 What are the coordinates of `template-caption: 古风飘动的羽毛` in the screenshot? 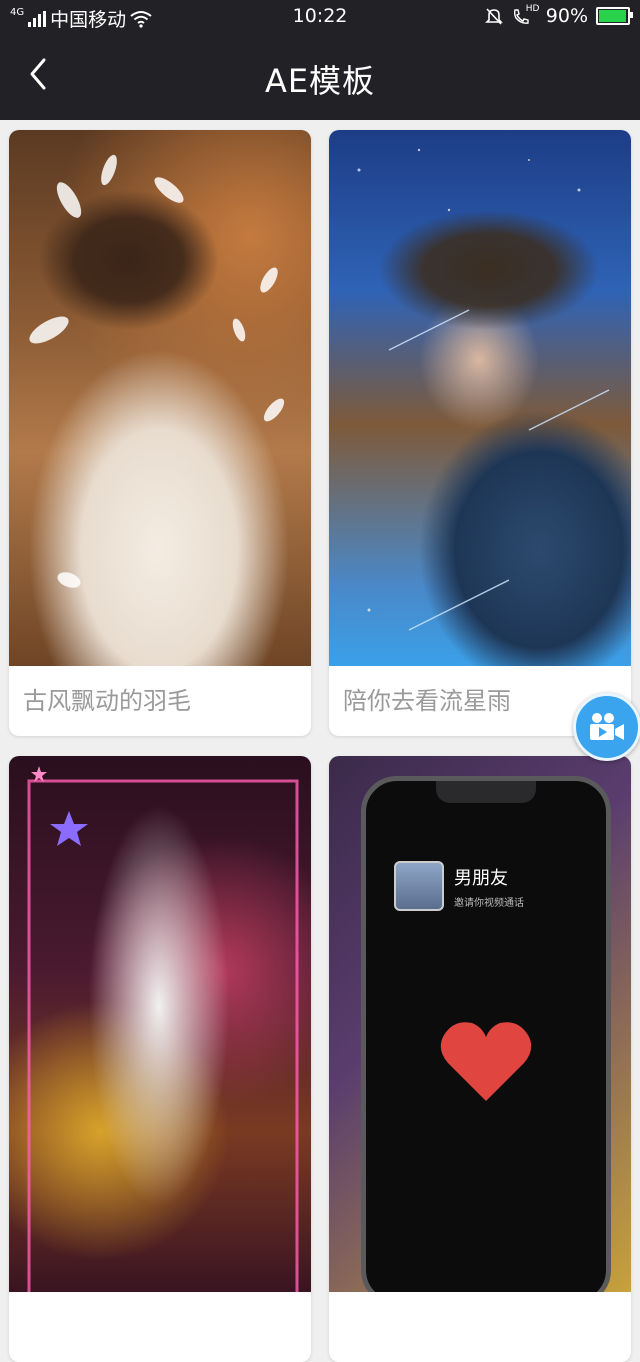 It's located at (107, 701).